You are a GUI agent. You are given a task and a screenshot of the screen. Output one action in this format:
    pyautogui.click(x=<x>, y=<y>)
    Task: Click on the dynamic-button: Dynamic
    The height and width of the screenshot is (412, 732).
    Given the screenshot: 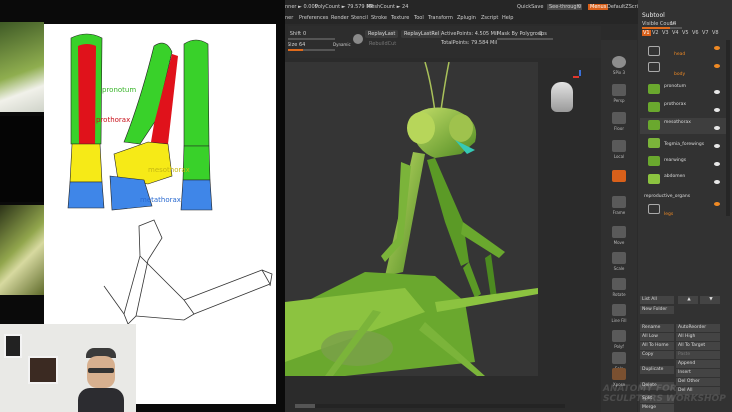 What is the action you would take?
    pyautogui.click(x=342, y=44)
    